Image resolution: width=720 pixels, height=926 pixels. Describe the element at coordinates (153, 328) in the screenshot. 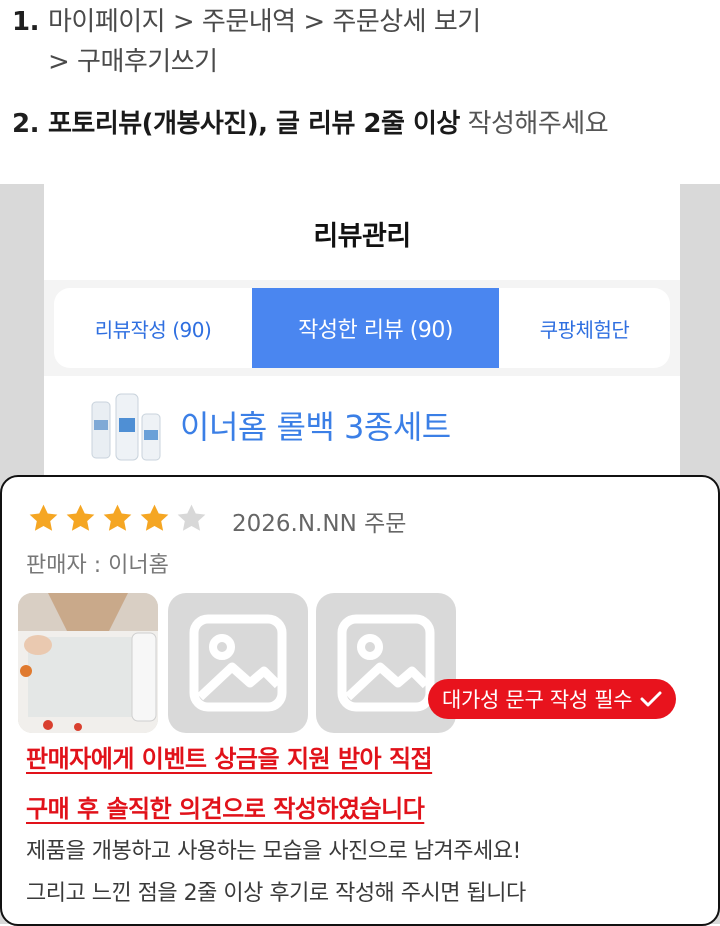

I see `tab-write-review: 리뷰작성 (90)` at that location.